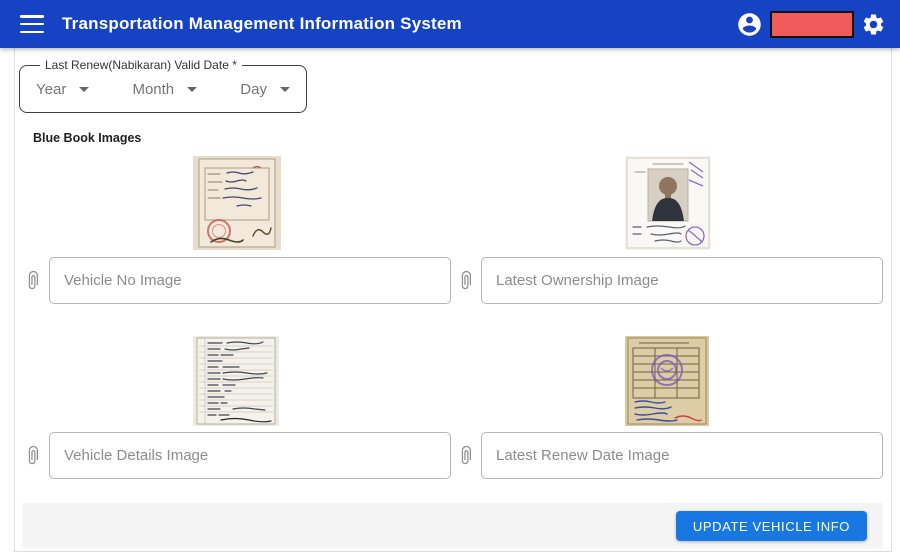  I want to click on vehicle-details-thumbnail, so click(236, 381).